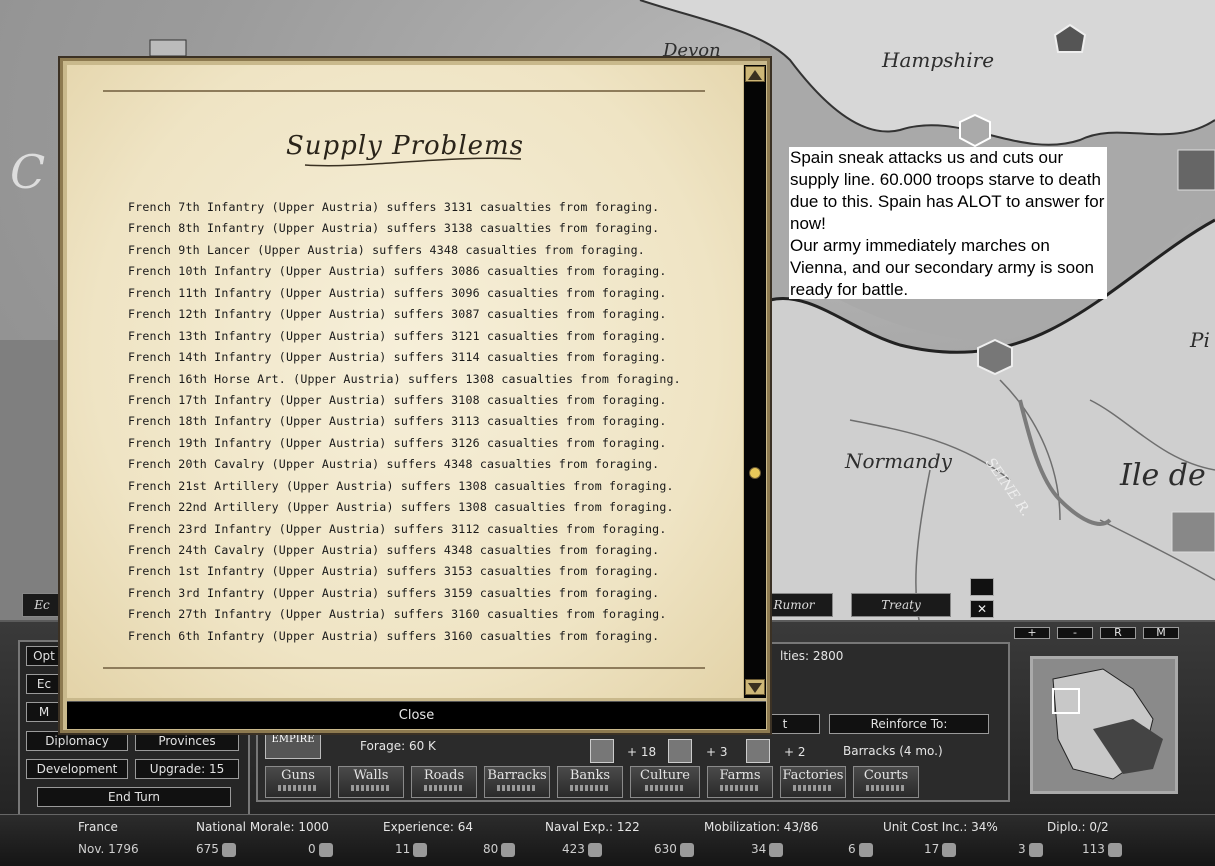 The height and width of the screenshot is (866, 1215). Describe the element at coordinates (517, 775) in the screenshot. I see `build-label: Barracks` at that location.